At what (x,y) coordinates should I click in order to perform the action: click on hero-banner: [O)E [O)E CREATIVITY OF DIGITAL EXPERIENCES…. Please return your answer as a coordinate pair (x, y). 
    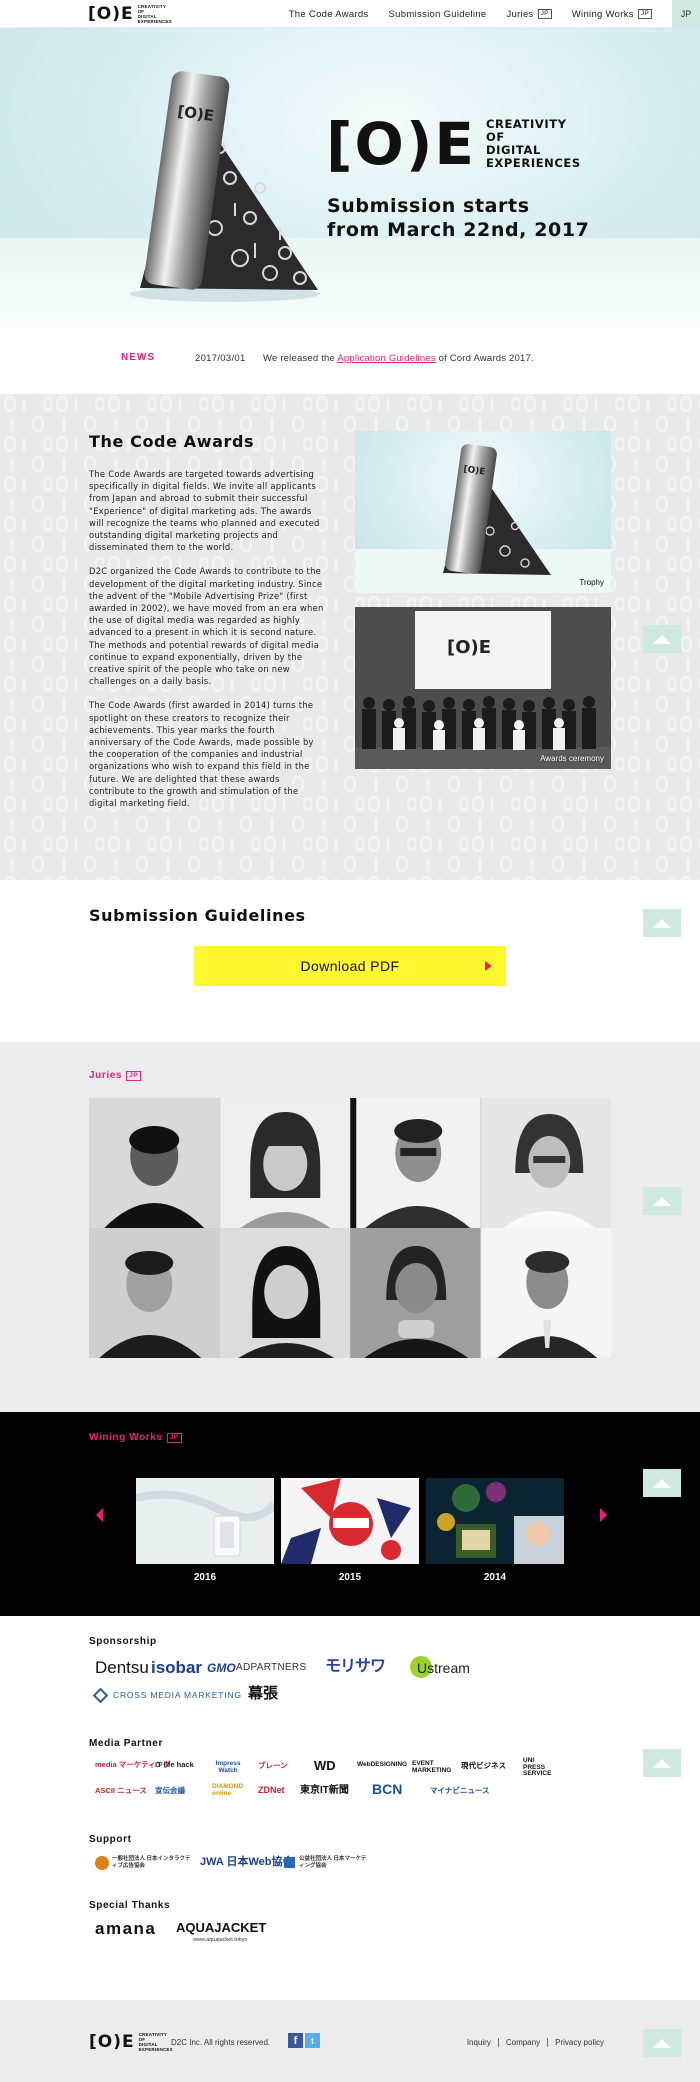
    Looking at the image, I should click on (350, 178).